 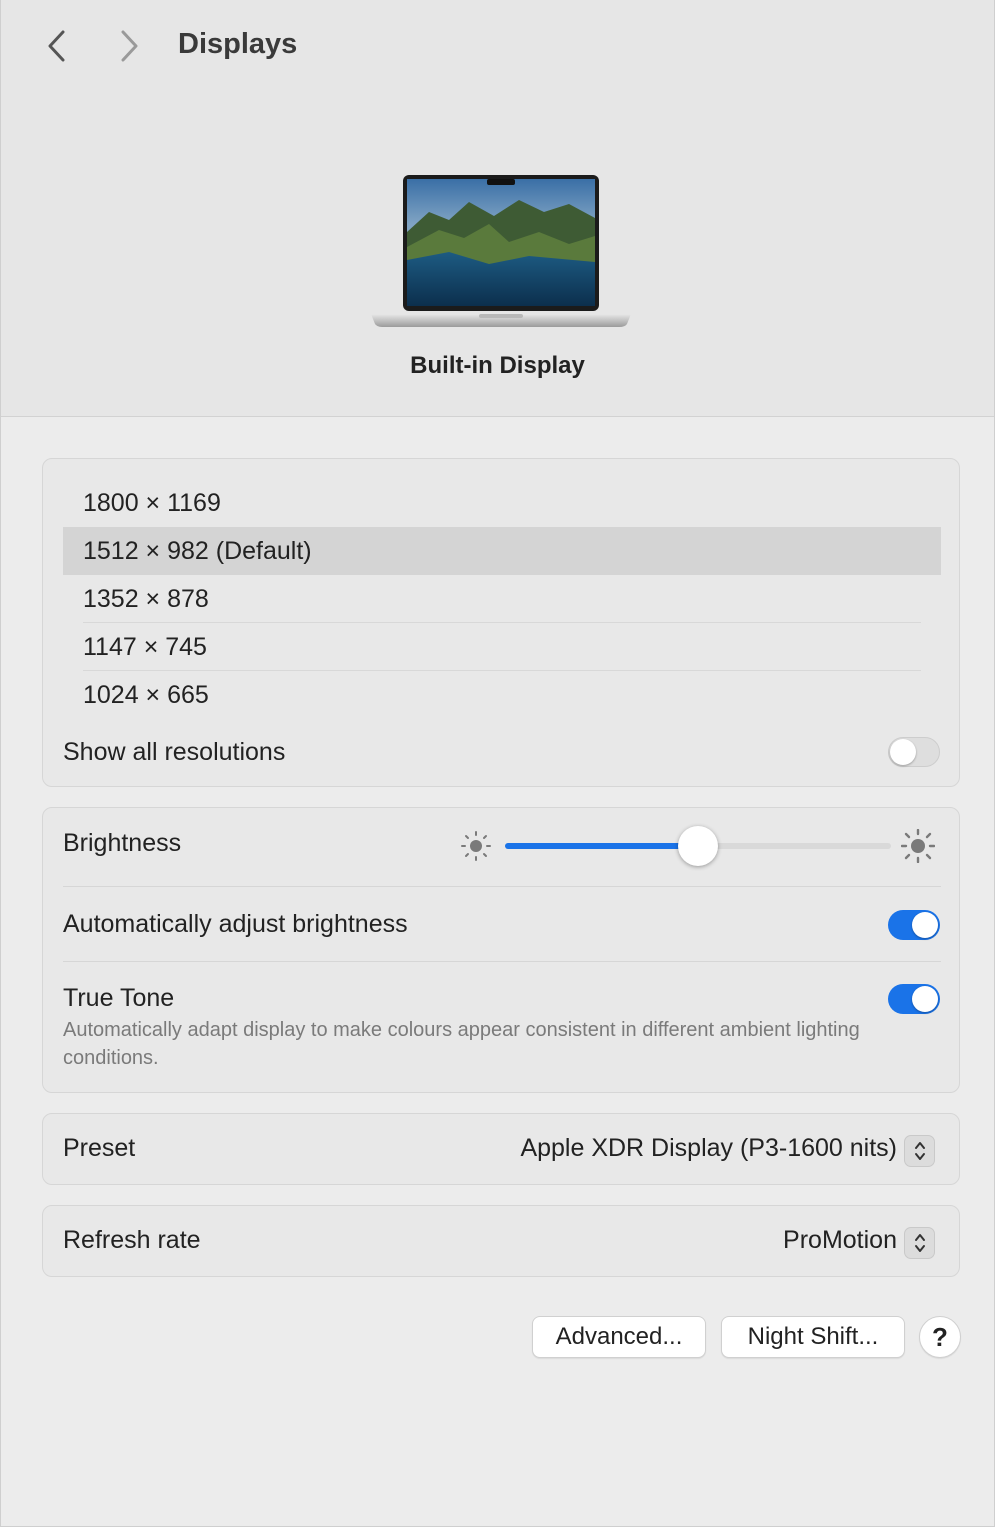 I want to click on page-title: Displays, so click(x=238, y=44).